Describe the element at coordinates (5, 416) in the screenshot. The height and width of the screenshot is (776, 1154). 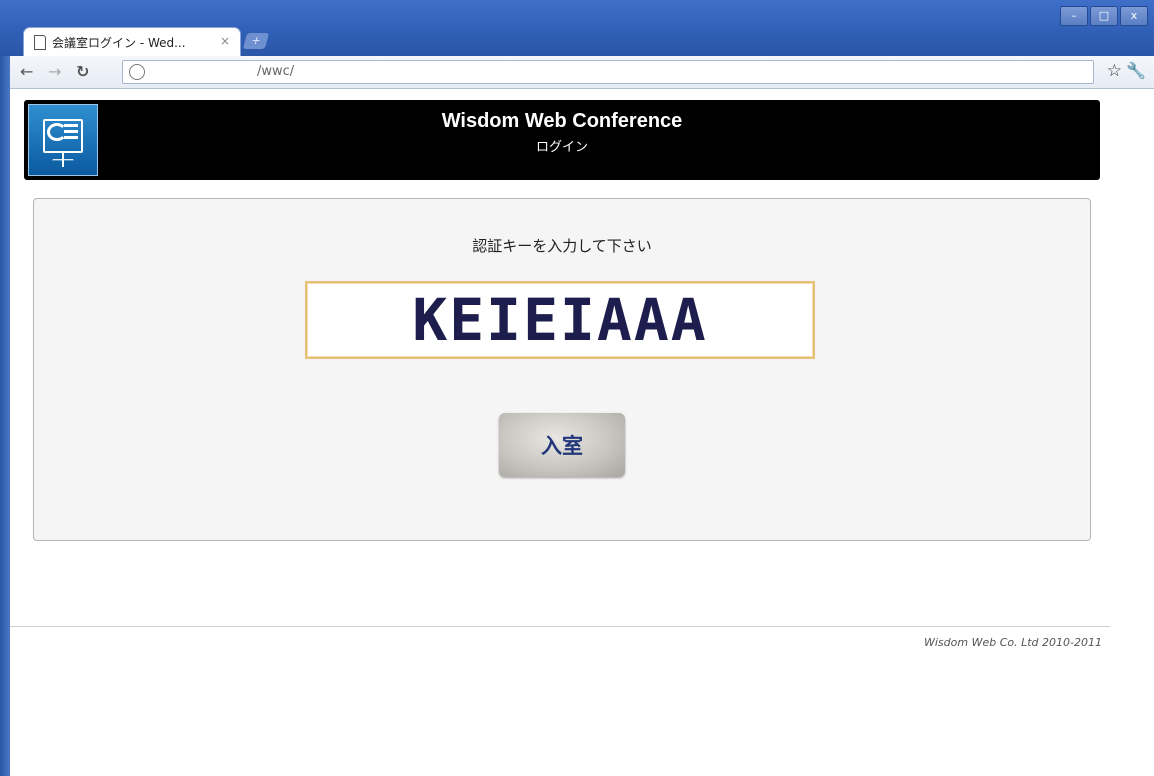
I see `window-border` at that location.